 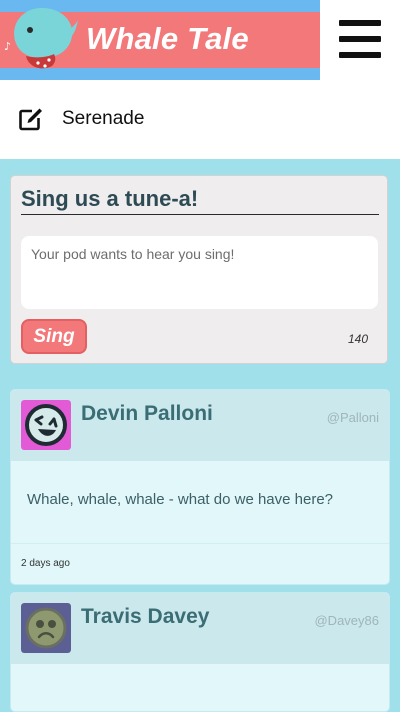 I want to click on song-input, so click(x=199, y=272).